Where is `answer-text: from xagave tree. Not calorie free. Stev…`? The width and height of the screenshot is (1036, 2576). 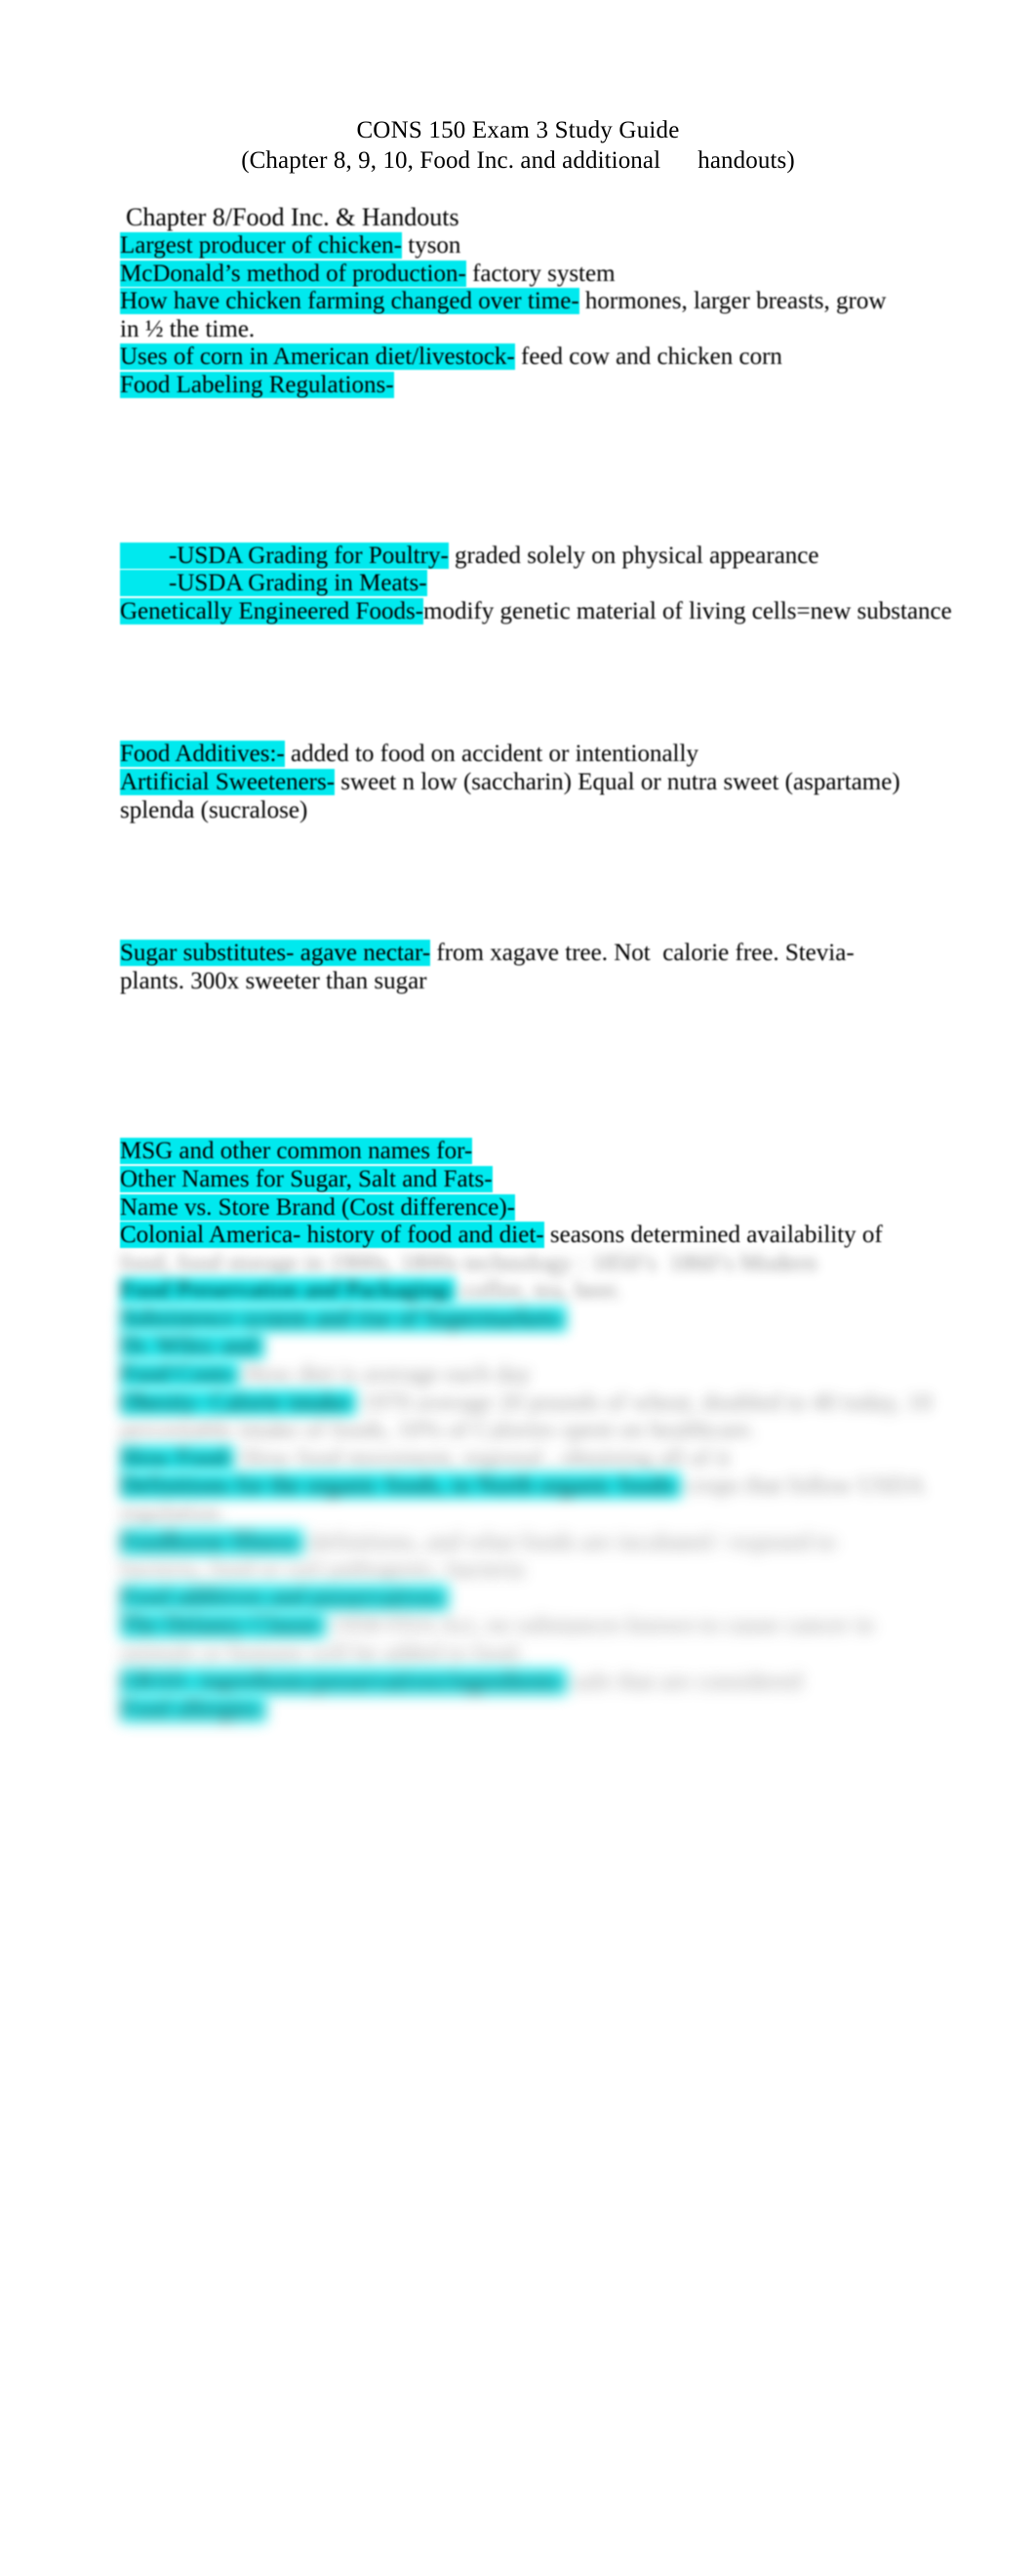
answer-text: from xagave tree. Not calorie free. Stev… is located at coordinates (642, 953).